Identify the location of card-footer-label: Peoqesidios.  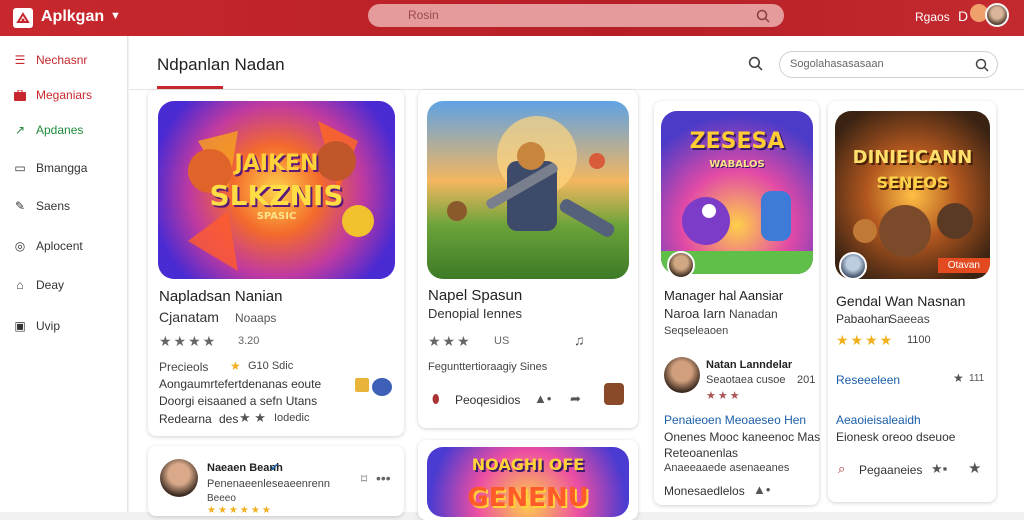
(488, 400).